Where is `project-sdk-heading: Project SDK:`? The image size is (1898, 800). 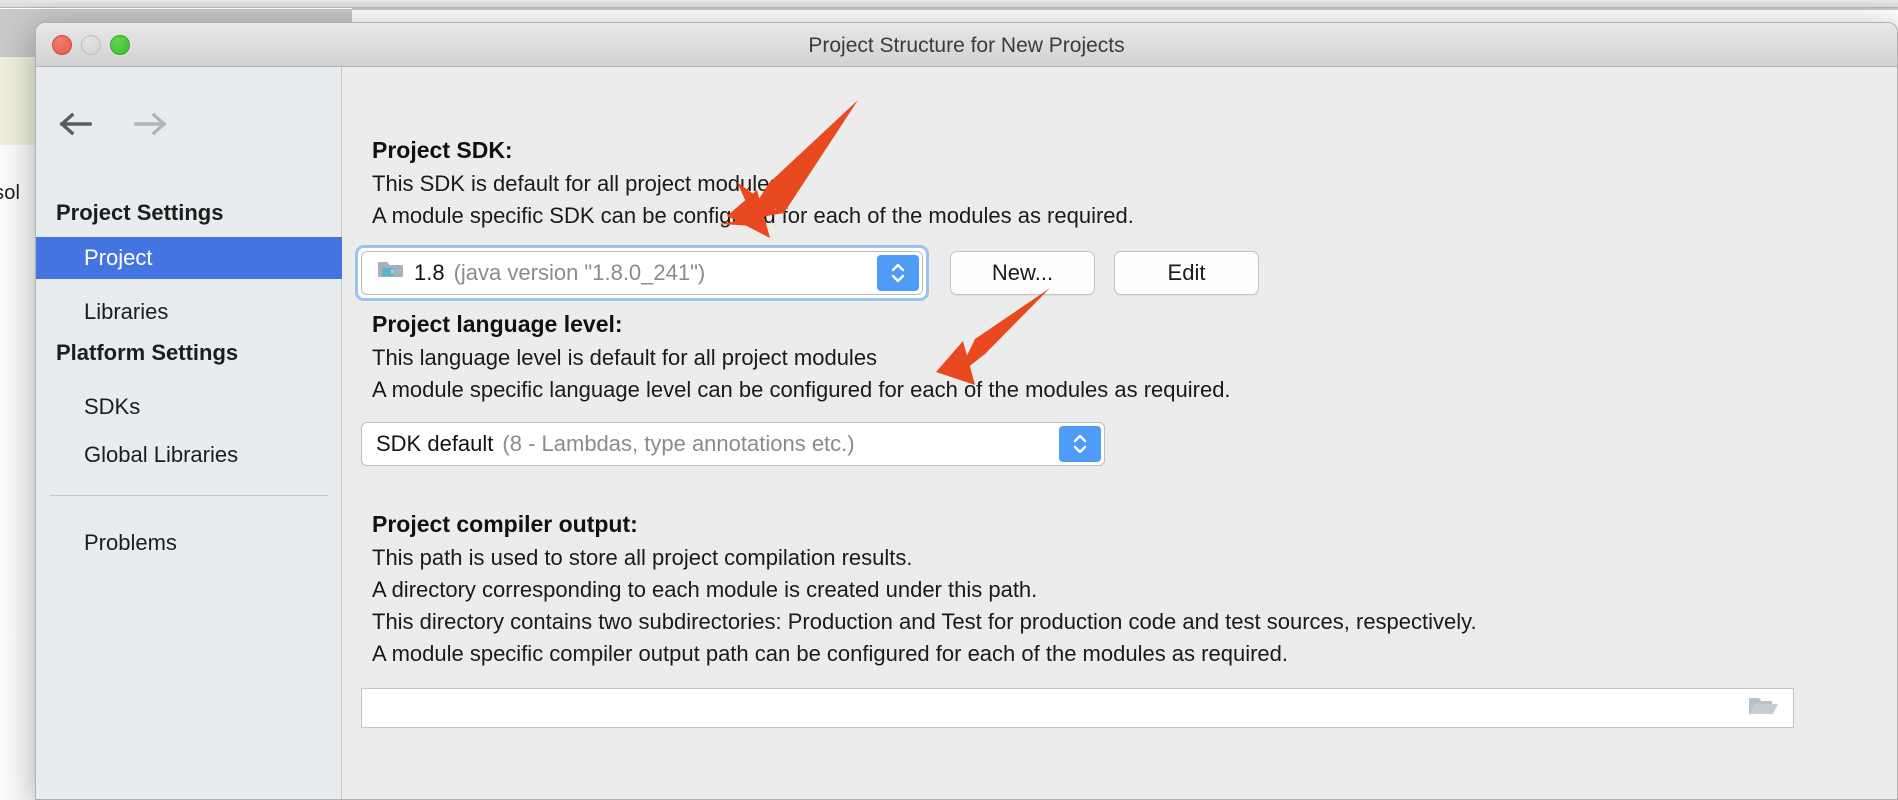
project-sdk-heading: Project SDK: is located at coordinates (442, 150).